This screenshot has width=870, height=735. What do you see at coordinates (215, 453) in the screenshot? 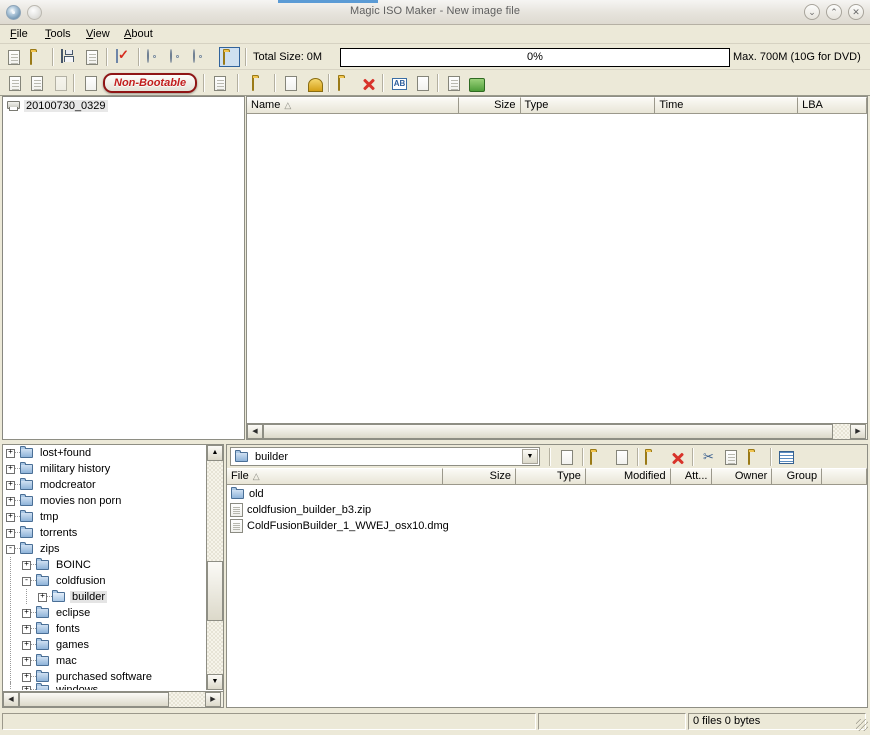
I see `scroll-up-button: ▲` at bounding box center [215, 453].